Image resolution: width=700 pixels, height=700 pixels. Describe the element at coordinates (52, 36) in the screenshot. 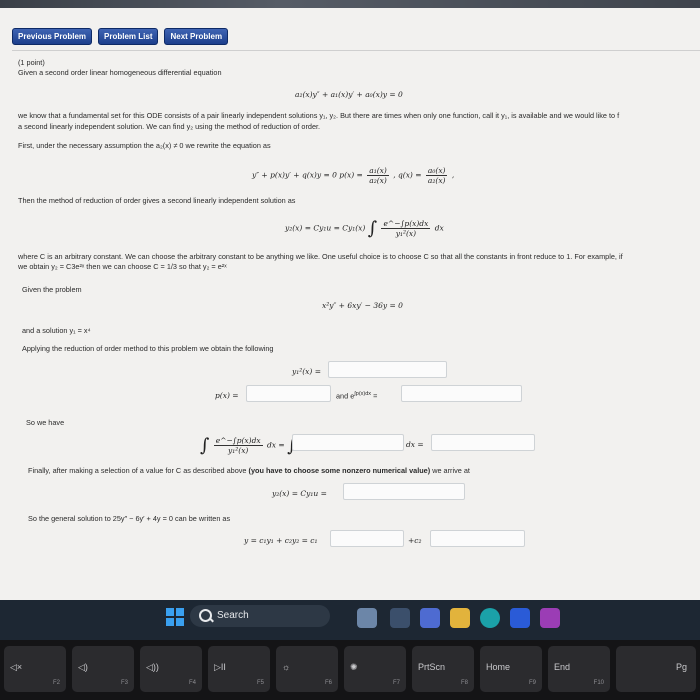

I see `previous-problem-button: Previous Problem` at that location.